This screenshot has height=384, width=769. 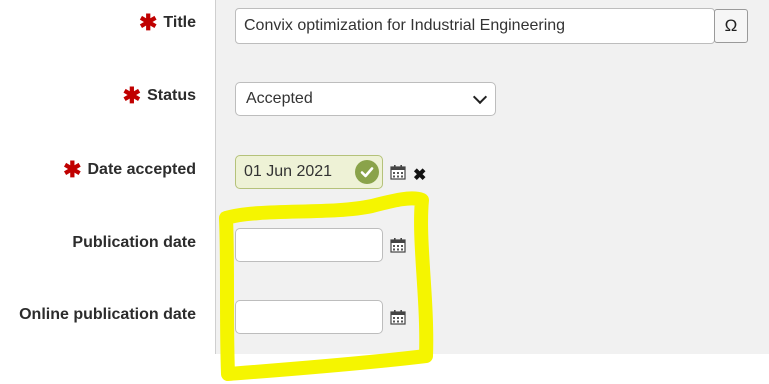 What do you see at coordinates (142, 169) in the screenshot?
I see `date-accepted-label: Date accepted` at bounding box center [142, 169].